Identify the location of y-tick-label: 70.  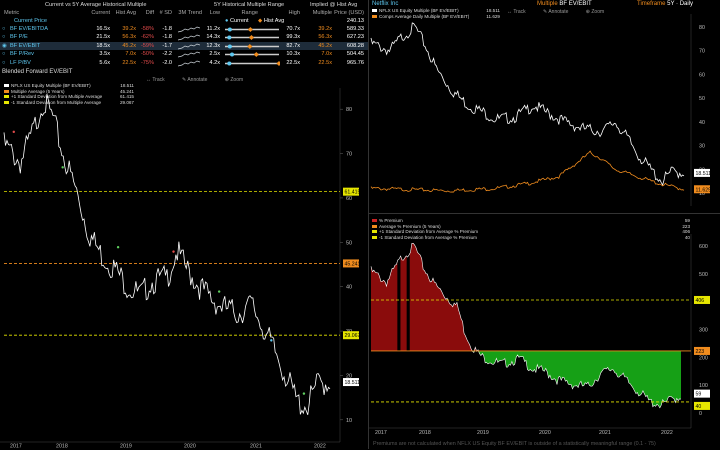
(702, 52).